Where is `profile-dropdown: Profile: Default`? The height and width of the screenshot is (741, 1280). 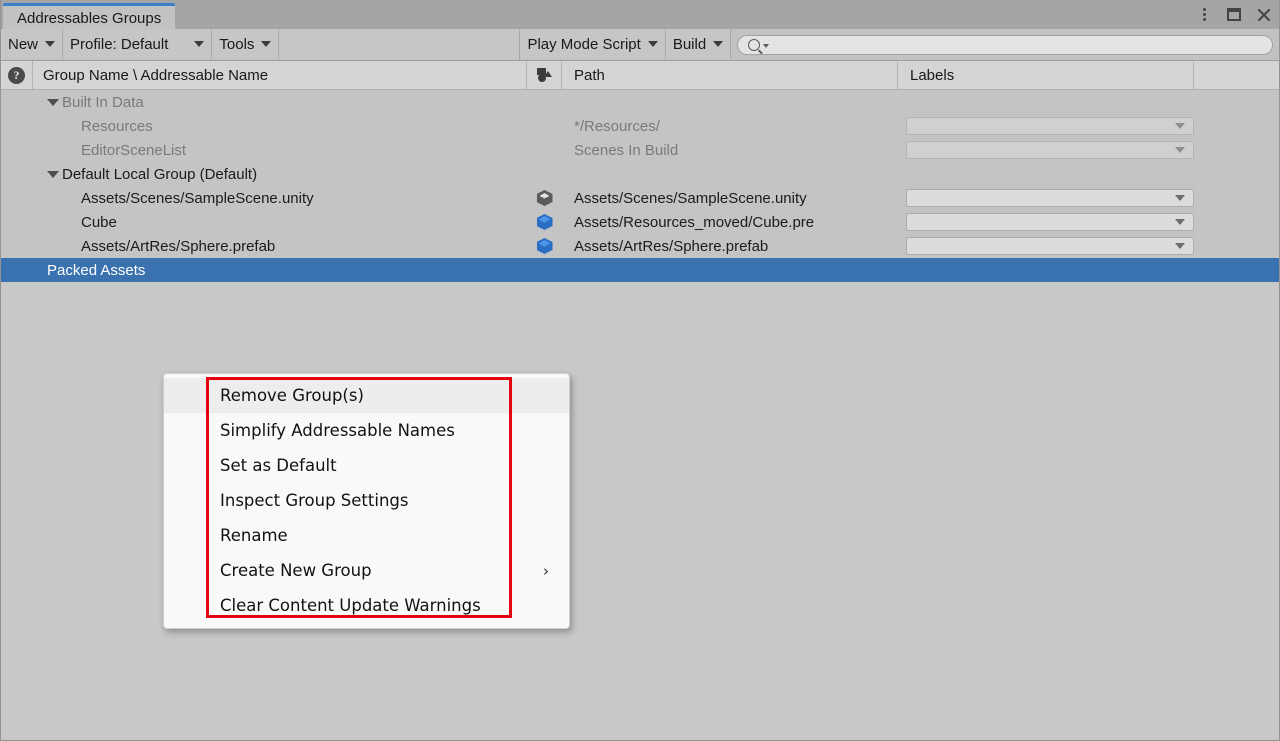
profile-dropdown: Profile: Default is located at coordinates (138, 44).